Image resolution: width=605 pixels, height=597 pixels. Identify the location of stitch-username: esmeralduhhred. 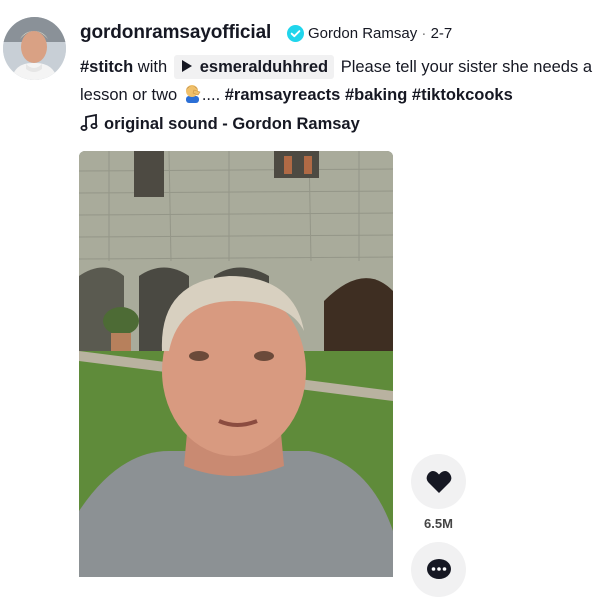
(264, 67).